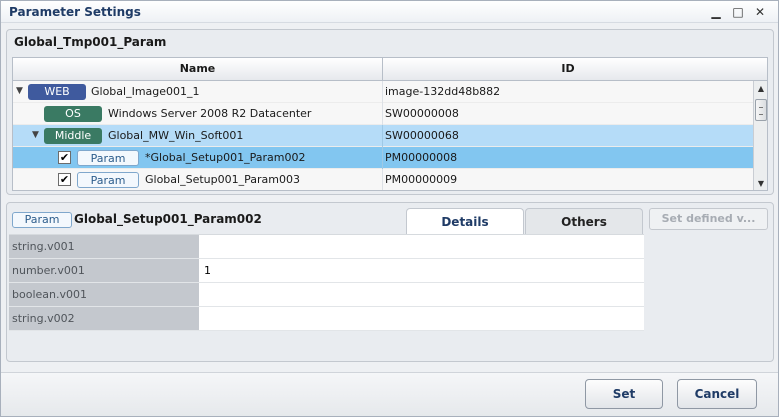 The width and height of the screenshot is (779, 417). What do you see at coordinates (717, 394) in the screenshot?
I see `cancel-button: Cancel` at bounding box center [717, 394].